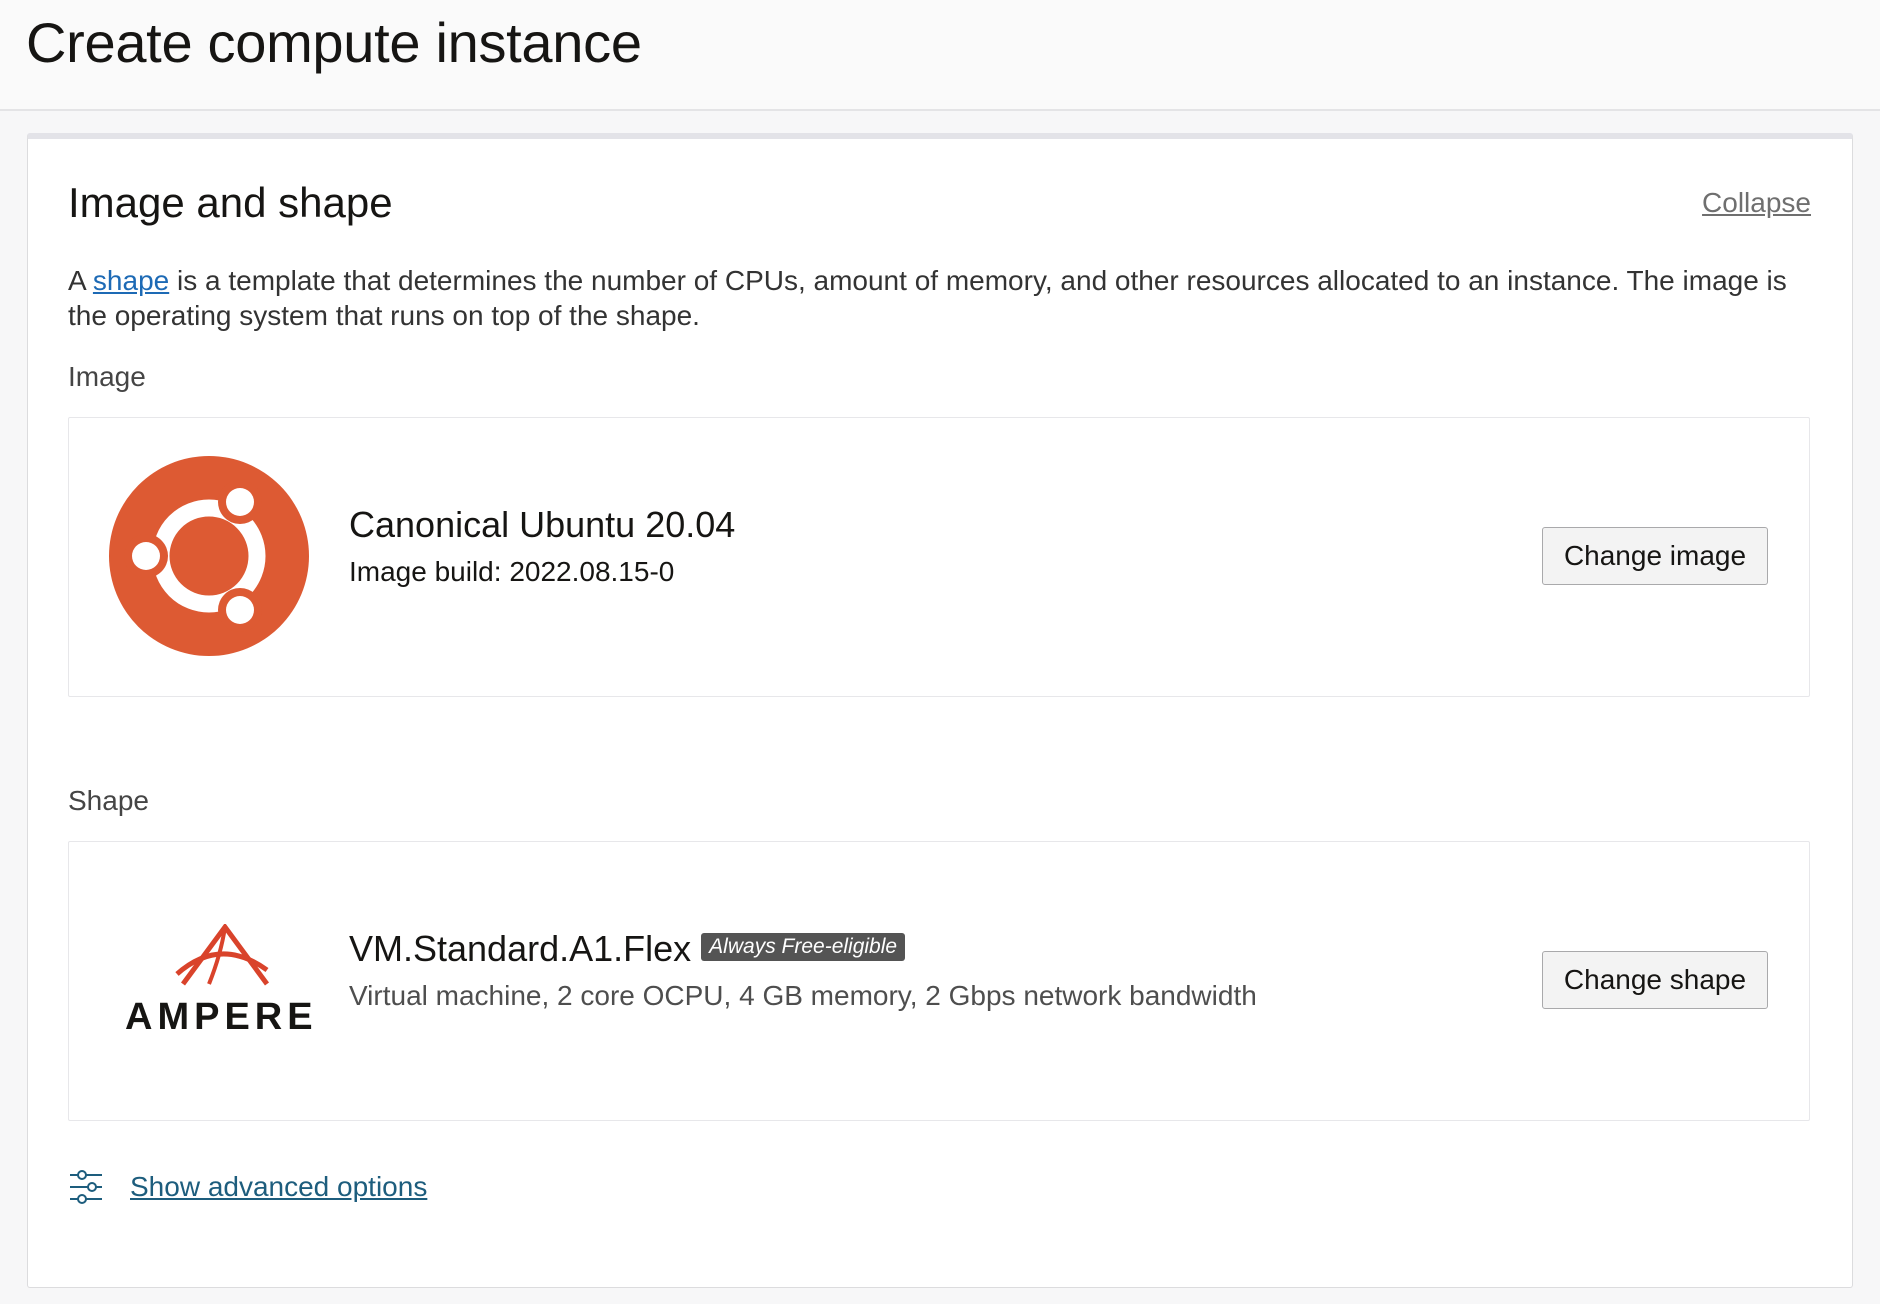  I want to click on section-title: Image and shape, so click(230, 202).